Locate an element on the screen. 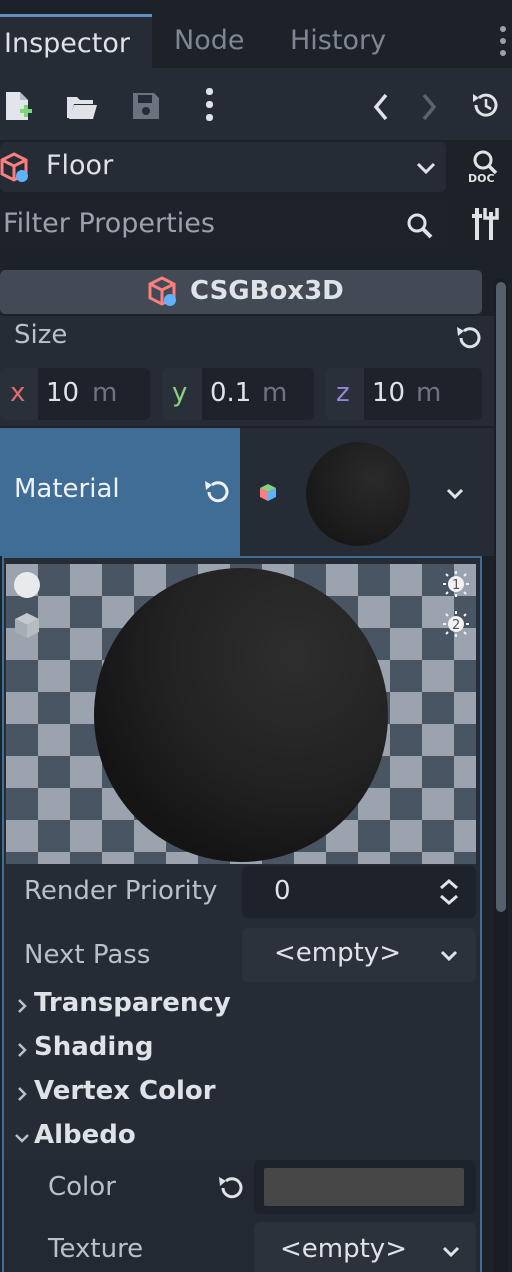 The image size is (512, 1272). tab-node: Node is located at coordinates (224, 41).